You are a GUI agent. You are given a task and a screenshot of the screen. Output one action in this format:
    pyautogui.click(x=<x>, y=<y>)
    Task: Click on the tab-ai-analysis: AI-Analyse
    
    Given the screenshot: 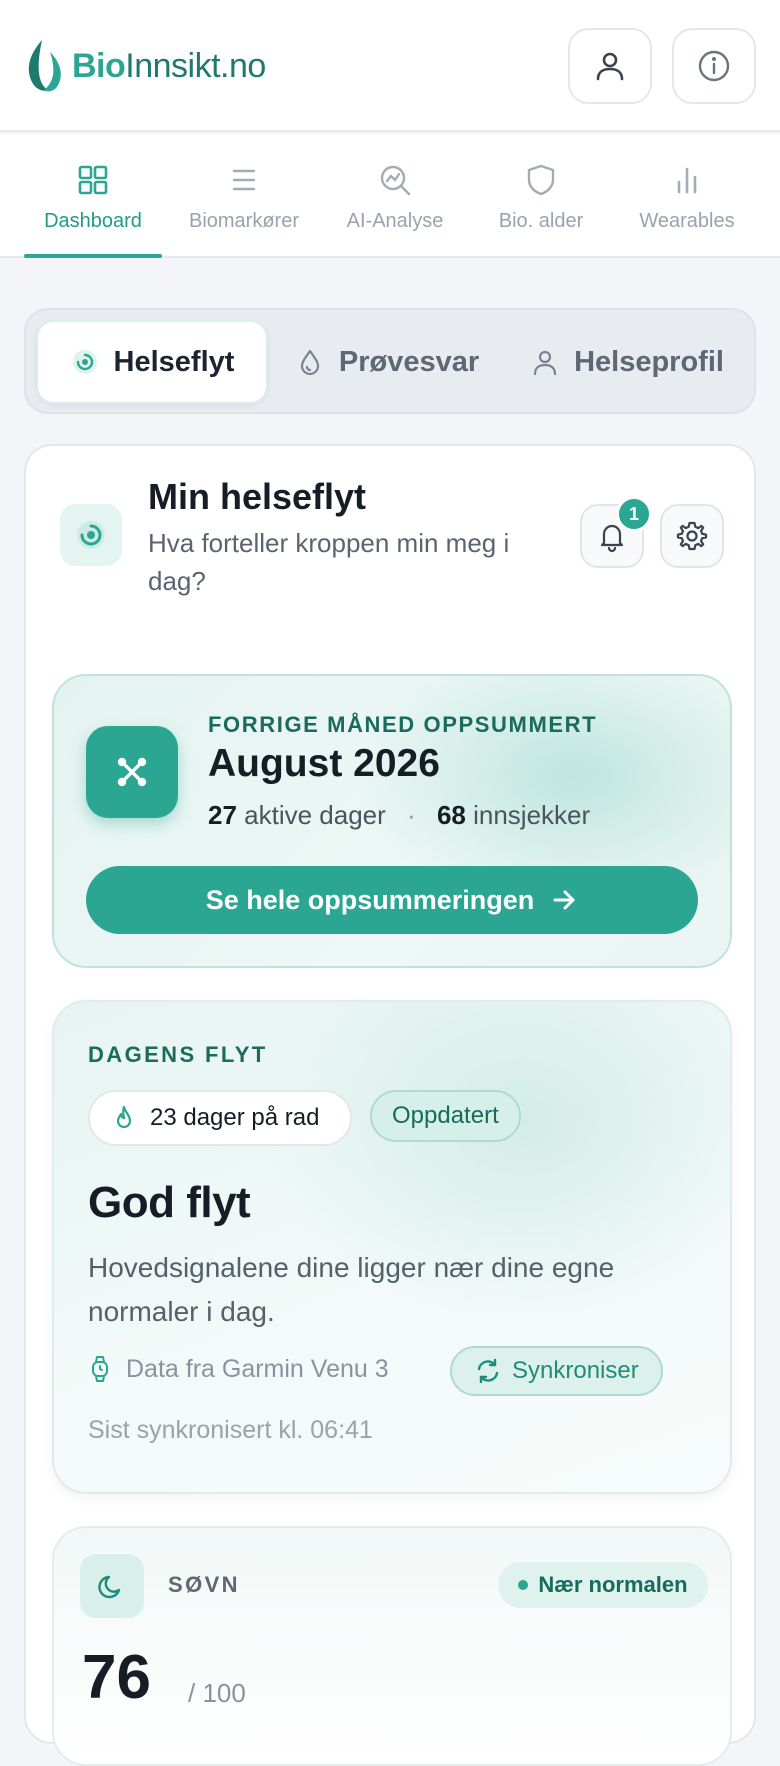 What is the action you would take?
    pyautogui.click(x=395, y=196)
    